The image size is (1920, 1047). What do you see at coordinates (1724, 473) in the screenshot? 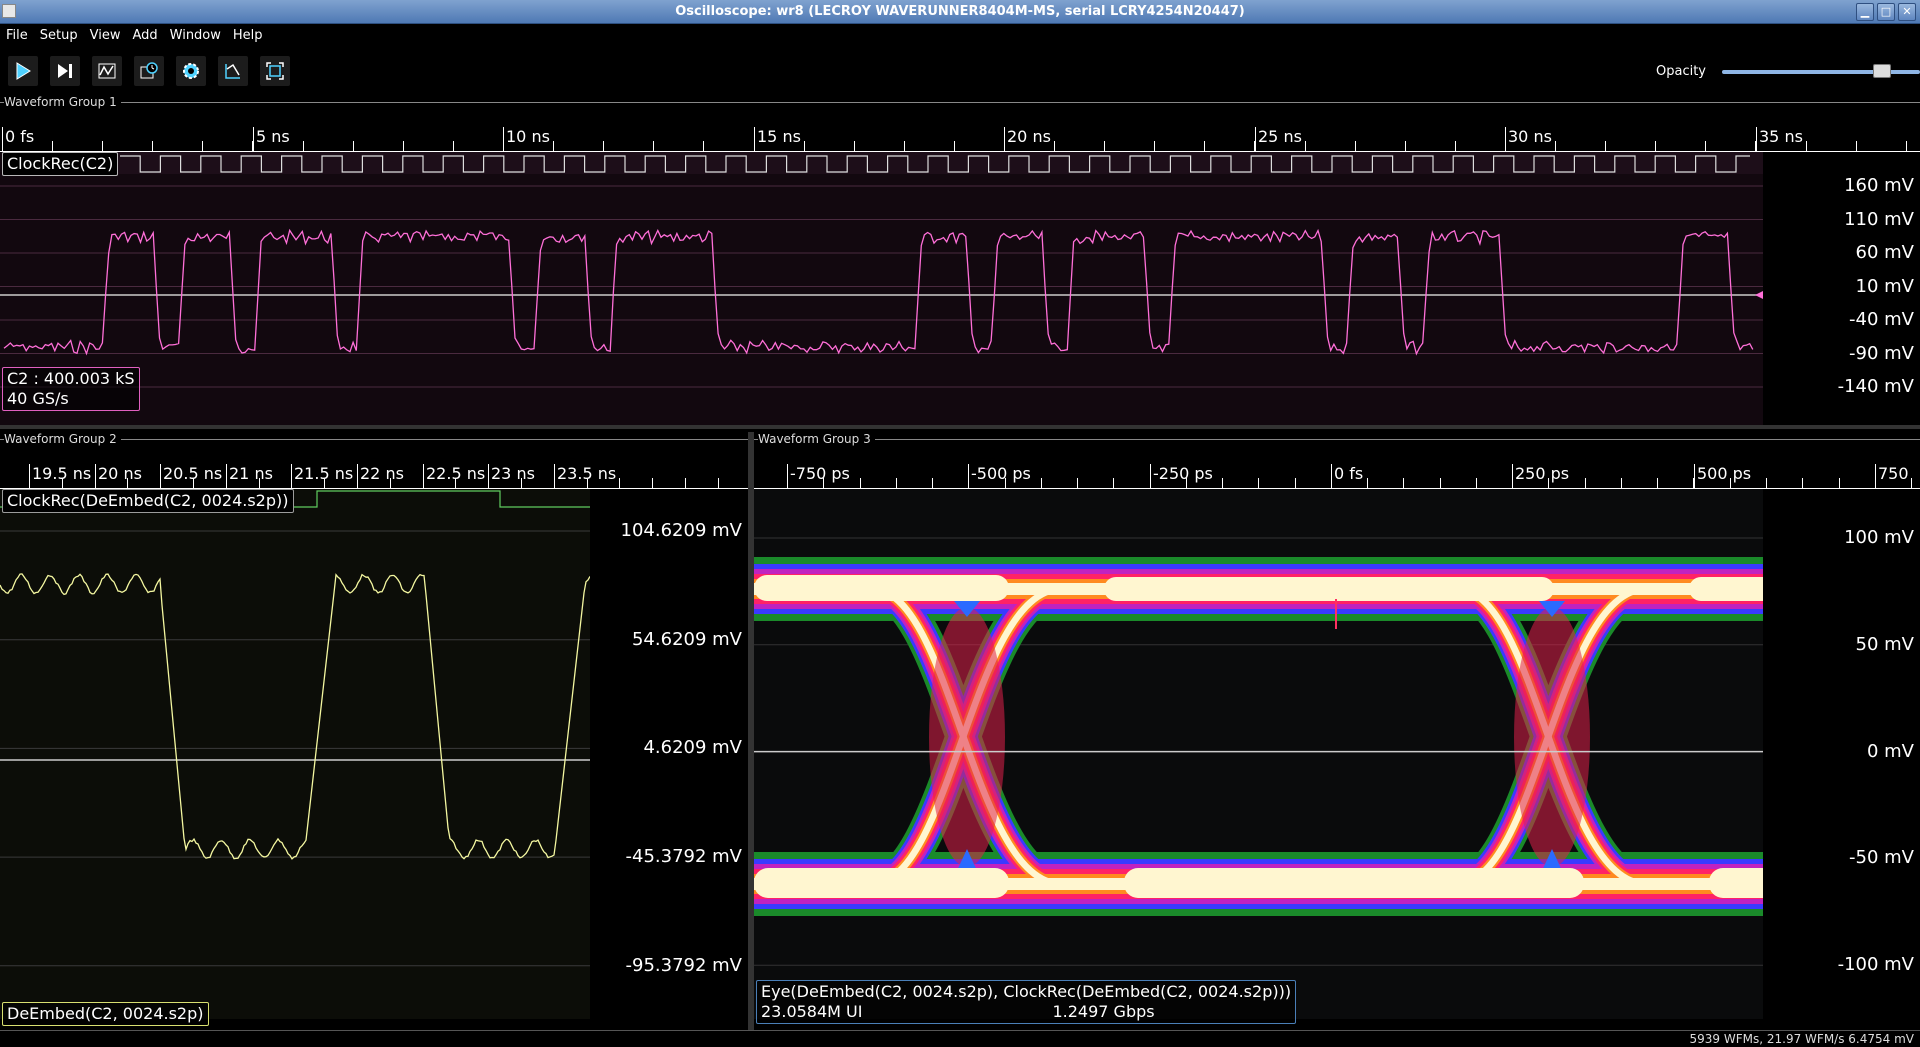
I see `ruler-tick-label: 500 ps` at bounding box center [1724, 473].